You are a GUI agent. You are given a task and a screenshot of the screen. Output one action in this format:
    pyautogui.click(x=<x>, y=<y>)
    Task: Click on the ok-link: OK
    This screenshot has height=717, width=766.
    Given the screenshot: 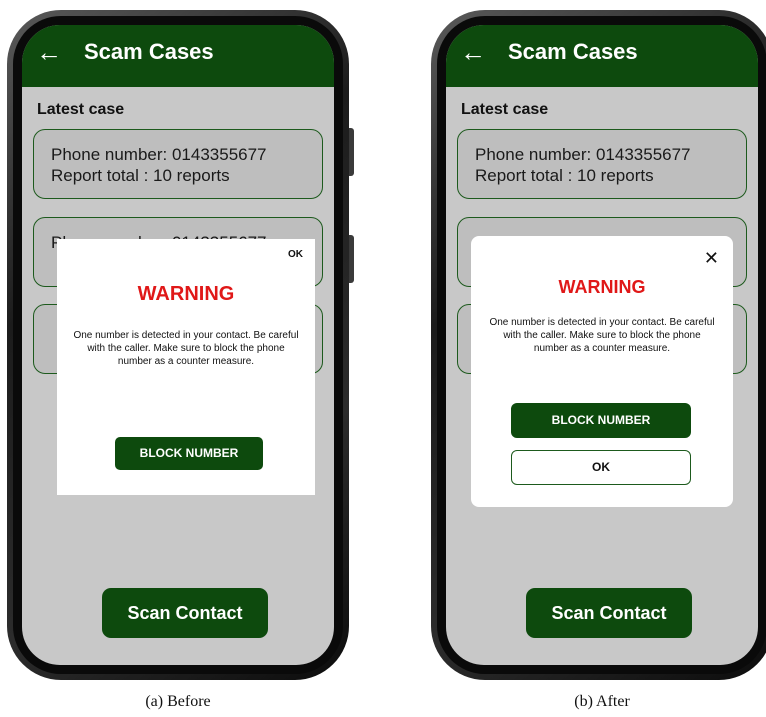 What is the action you would take?
    pyautogui.click(x=295, y=254)
    